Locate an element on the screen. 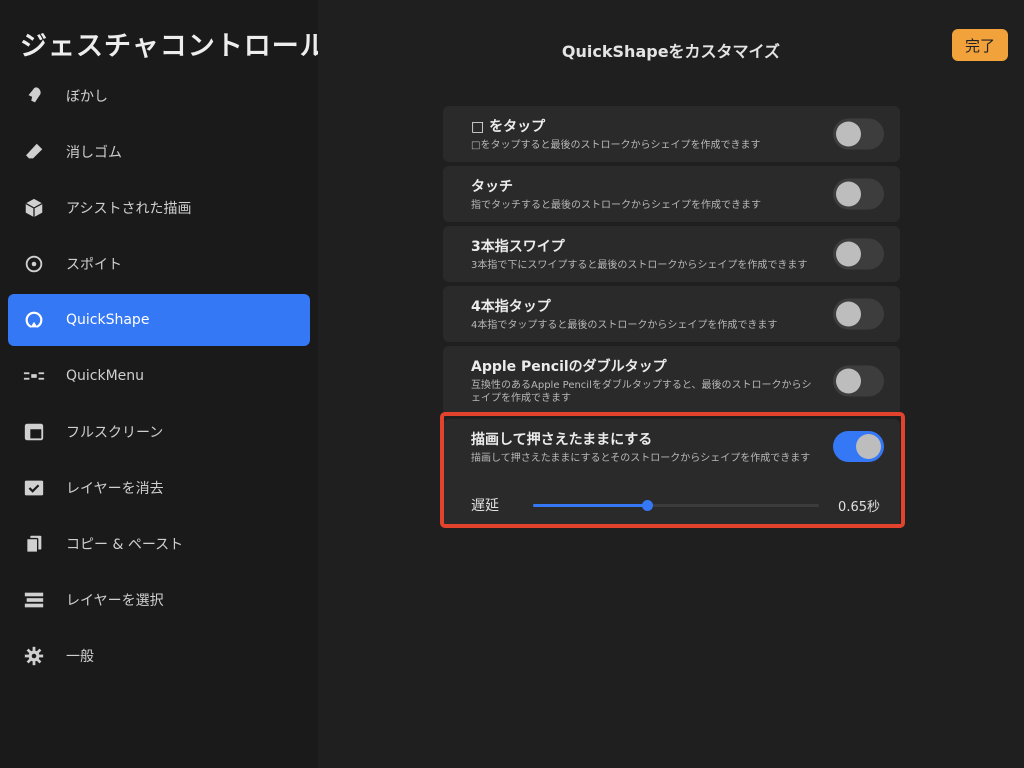 This screenshot has width=1024, height=768. copy-paste-icon is located at coordinates (34, 544).